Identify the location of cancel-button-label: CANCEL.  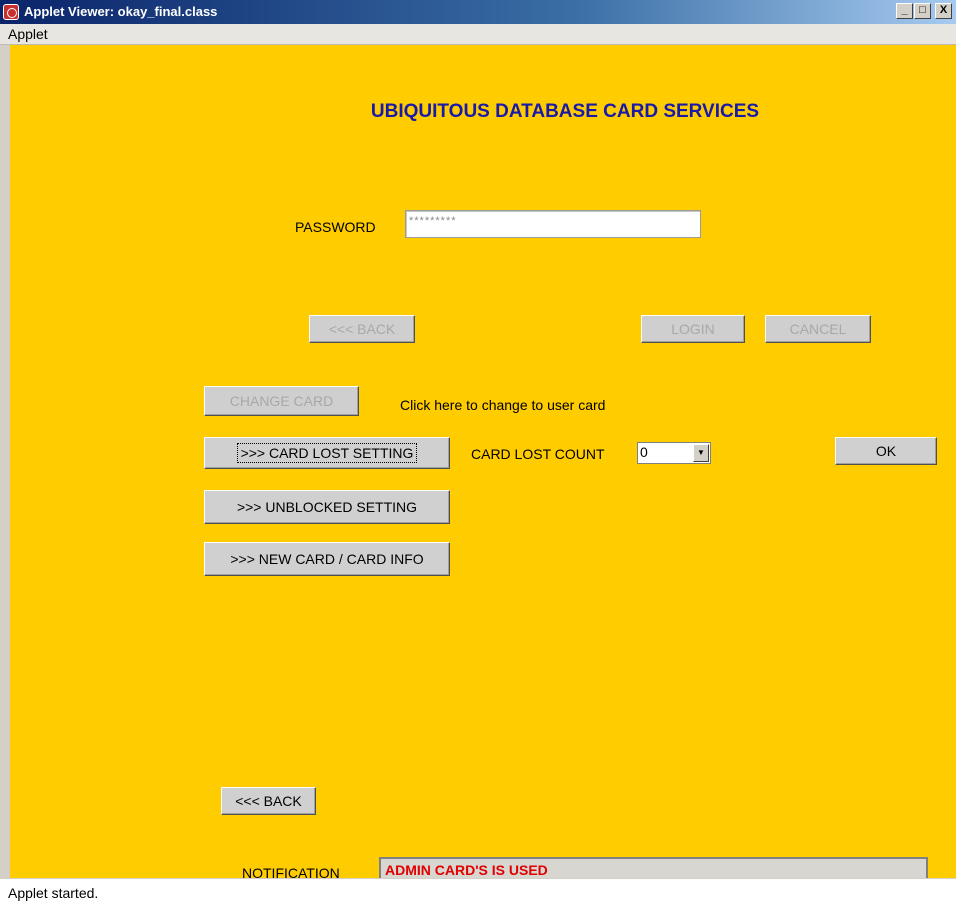
(818, 329).